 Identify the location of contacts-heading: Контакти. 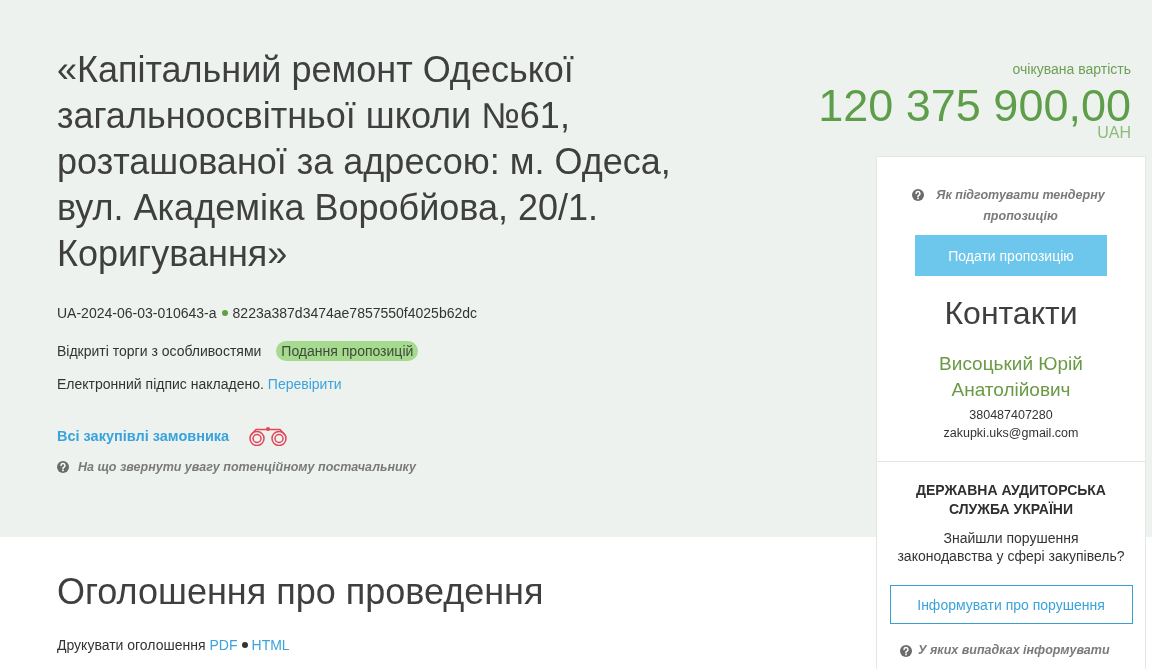
(1011, 313).